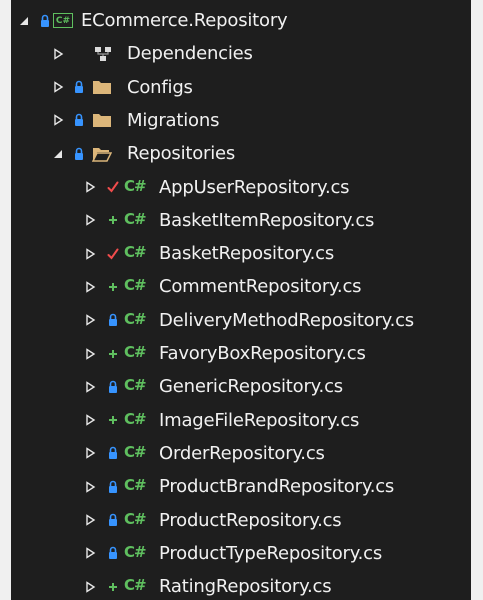 The width and height of the screenshot is (483, 600). I want to click on dependencies-icon, so click(104, 54).